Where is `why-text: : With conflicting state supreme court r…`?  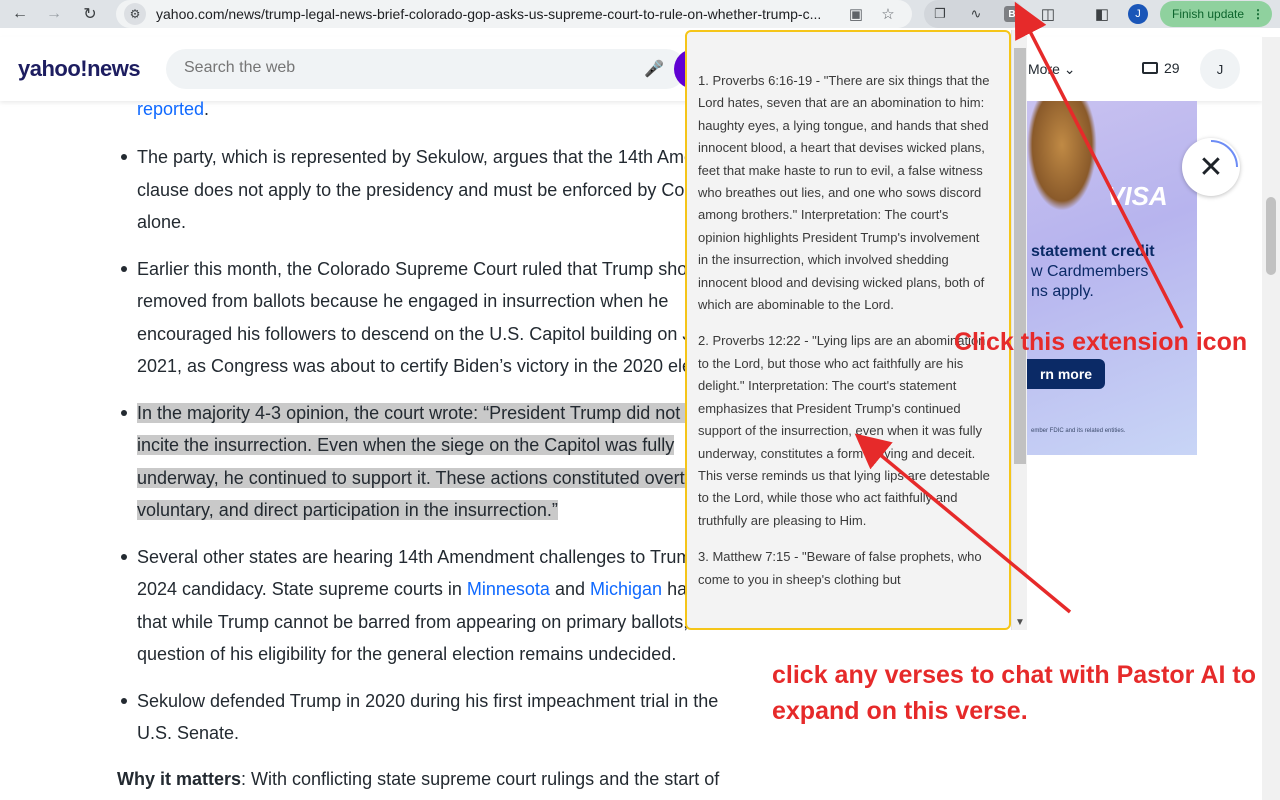 why-text: : With conflicting state supreme court r… is located at coordinates (480, 779).